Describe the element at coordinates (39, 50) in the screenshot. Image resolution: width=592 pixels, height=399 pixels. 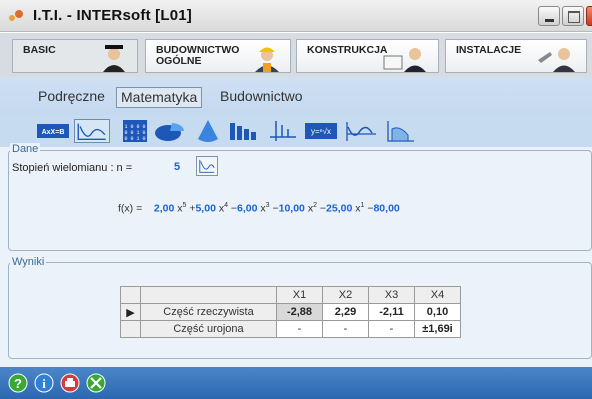
I see `module-label: BASIC` at that location.